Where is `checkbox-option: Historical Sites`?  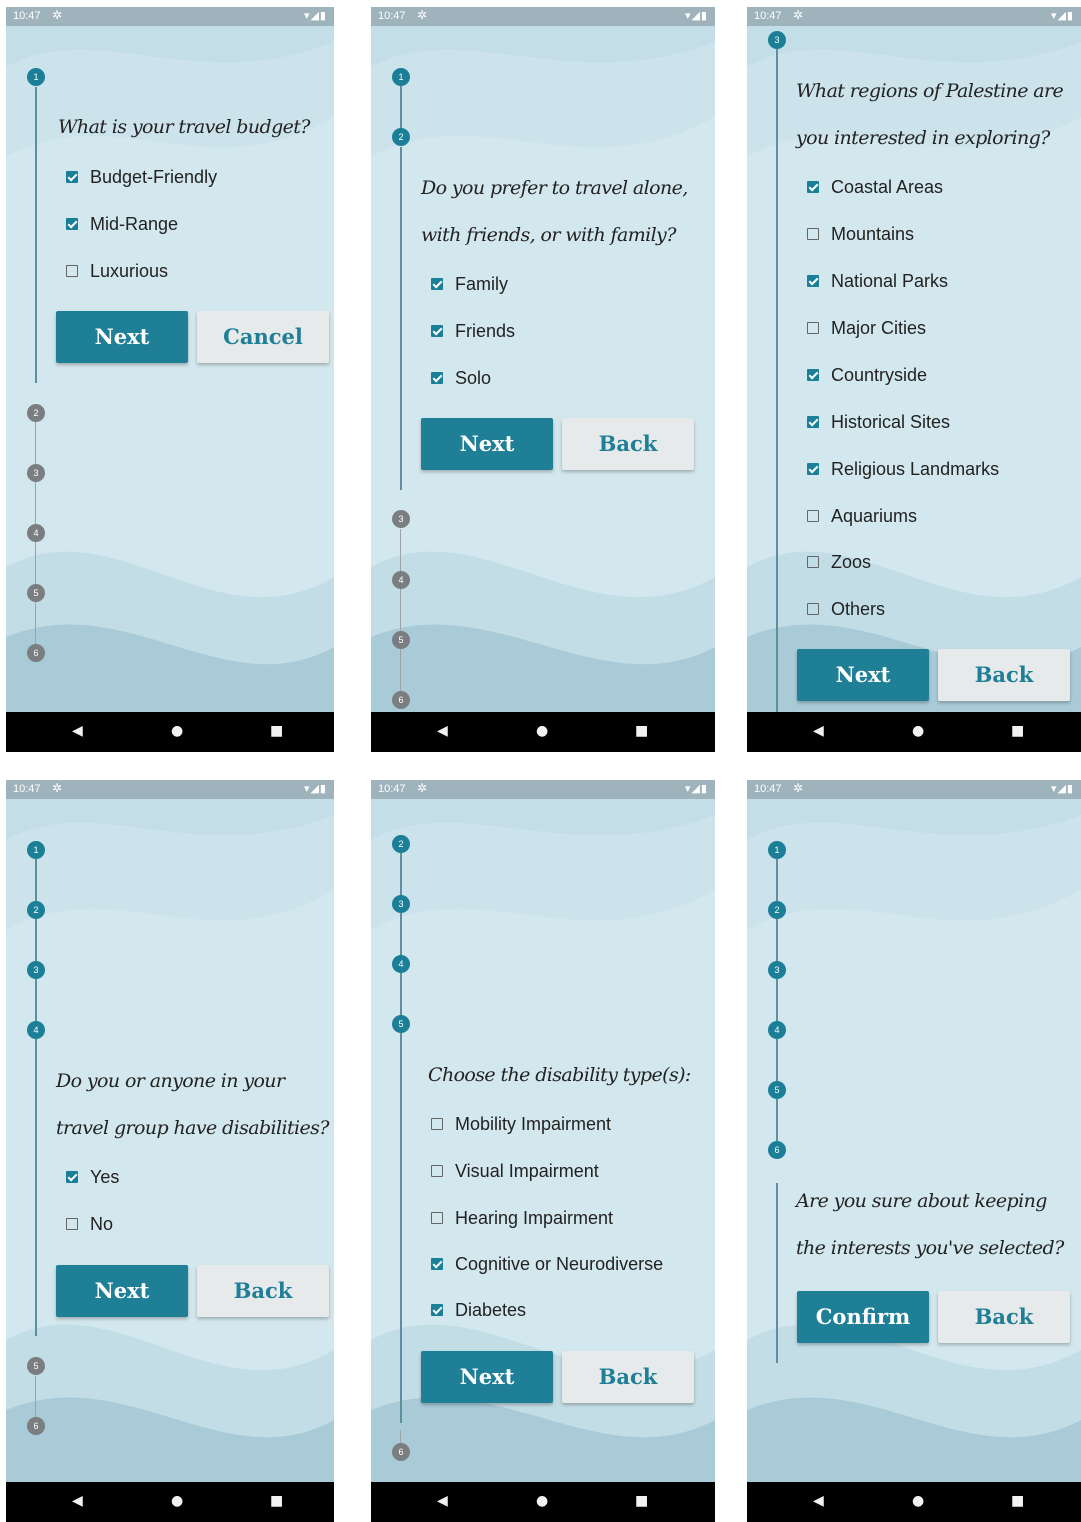
checkbox-option: Historical Sites is located at coordinates (878, 422).